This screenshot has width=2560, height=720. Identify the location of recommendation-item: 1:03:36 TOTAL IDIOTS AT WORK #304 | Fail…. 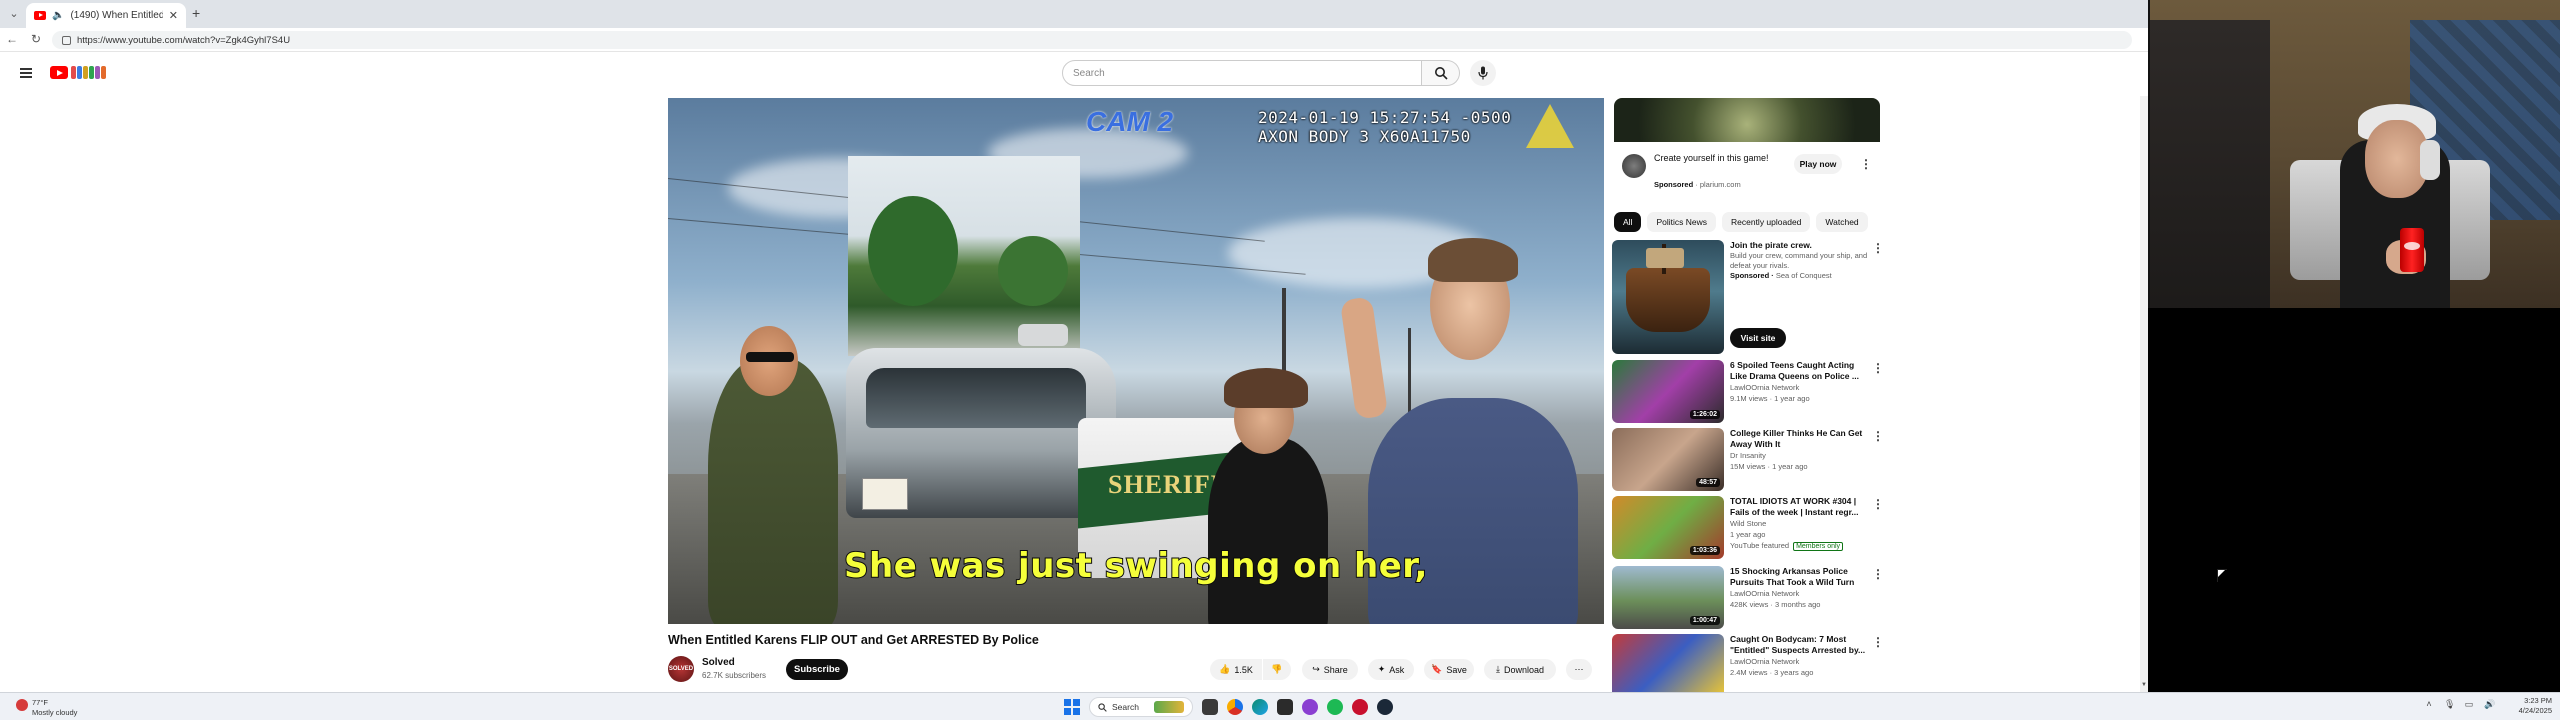
(1748, 527).